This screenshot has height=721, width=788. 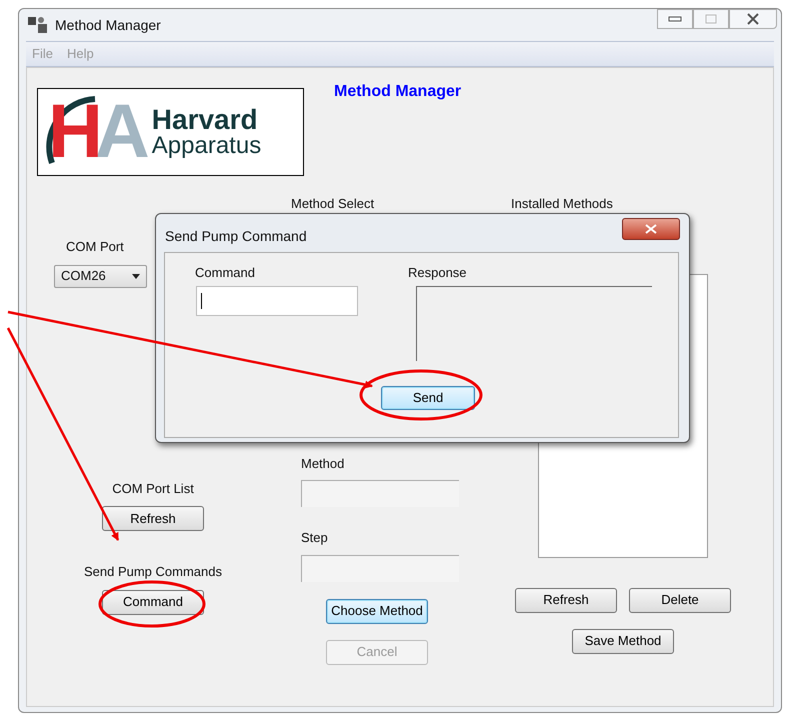 What do you see at coordinates (153, 572) in the screenshot?
I see `send-pump-commands-label: Send Pump Commands` at bounding box center [153, 572].